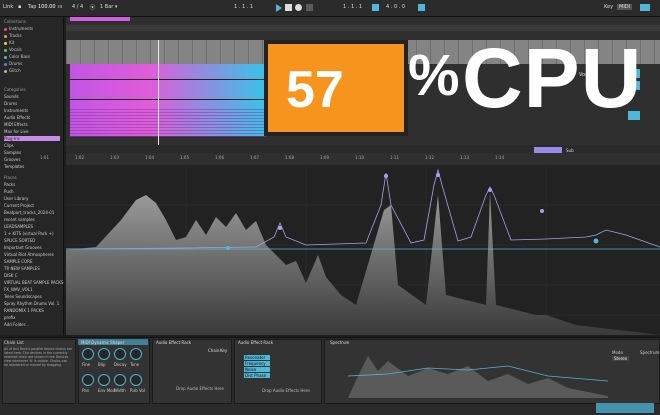 This screenshot has height=415, width=660. What do you see at coordinates (243, 7) in the screenshot?
I see `arrangement-position: 1 . 1 . 1` at bounding box center [243, 7].